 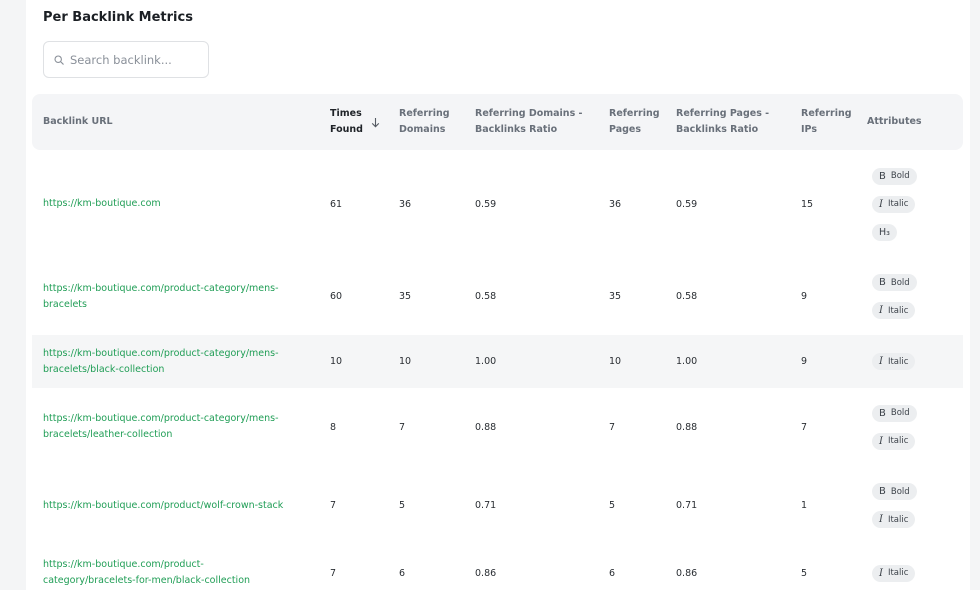 I want to click on column-header-referring-domains-ratio: Referring Domains - Backlinks Ratio, so click(x=528, y=122).